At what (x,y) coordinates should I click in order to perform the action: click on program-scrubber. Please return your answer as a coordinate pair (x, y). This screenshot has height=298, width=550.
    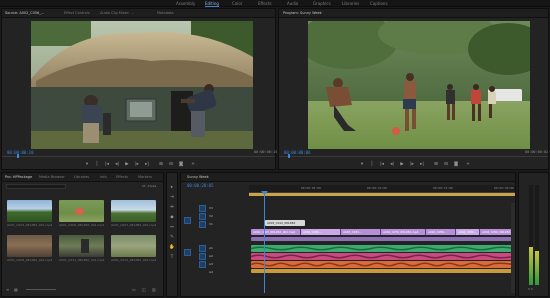
    Looking at the image, I should click on (413, 156).